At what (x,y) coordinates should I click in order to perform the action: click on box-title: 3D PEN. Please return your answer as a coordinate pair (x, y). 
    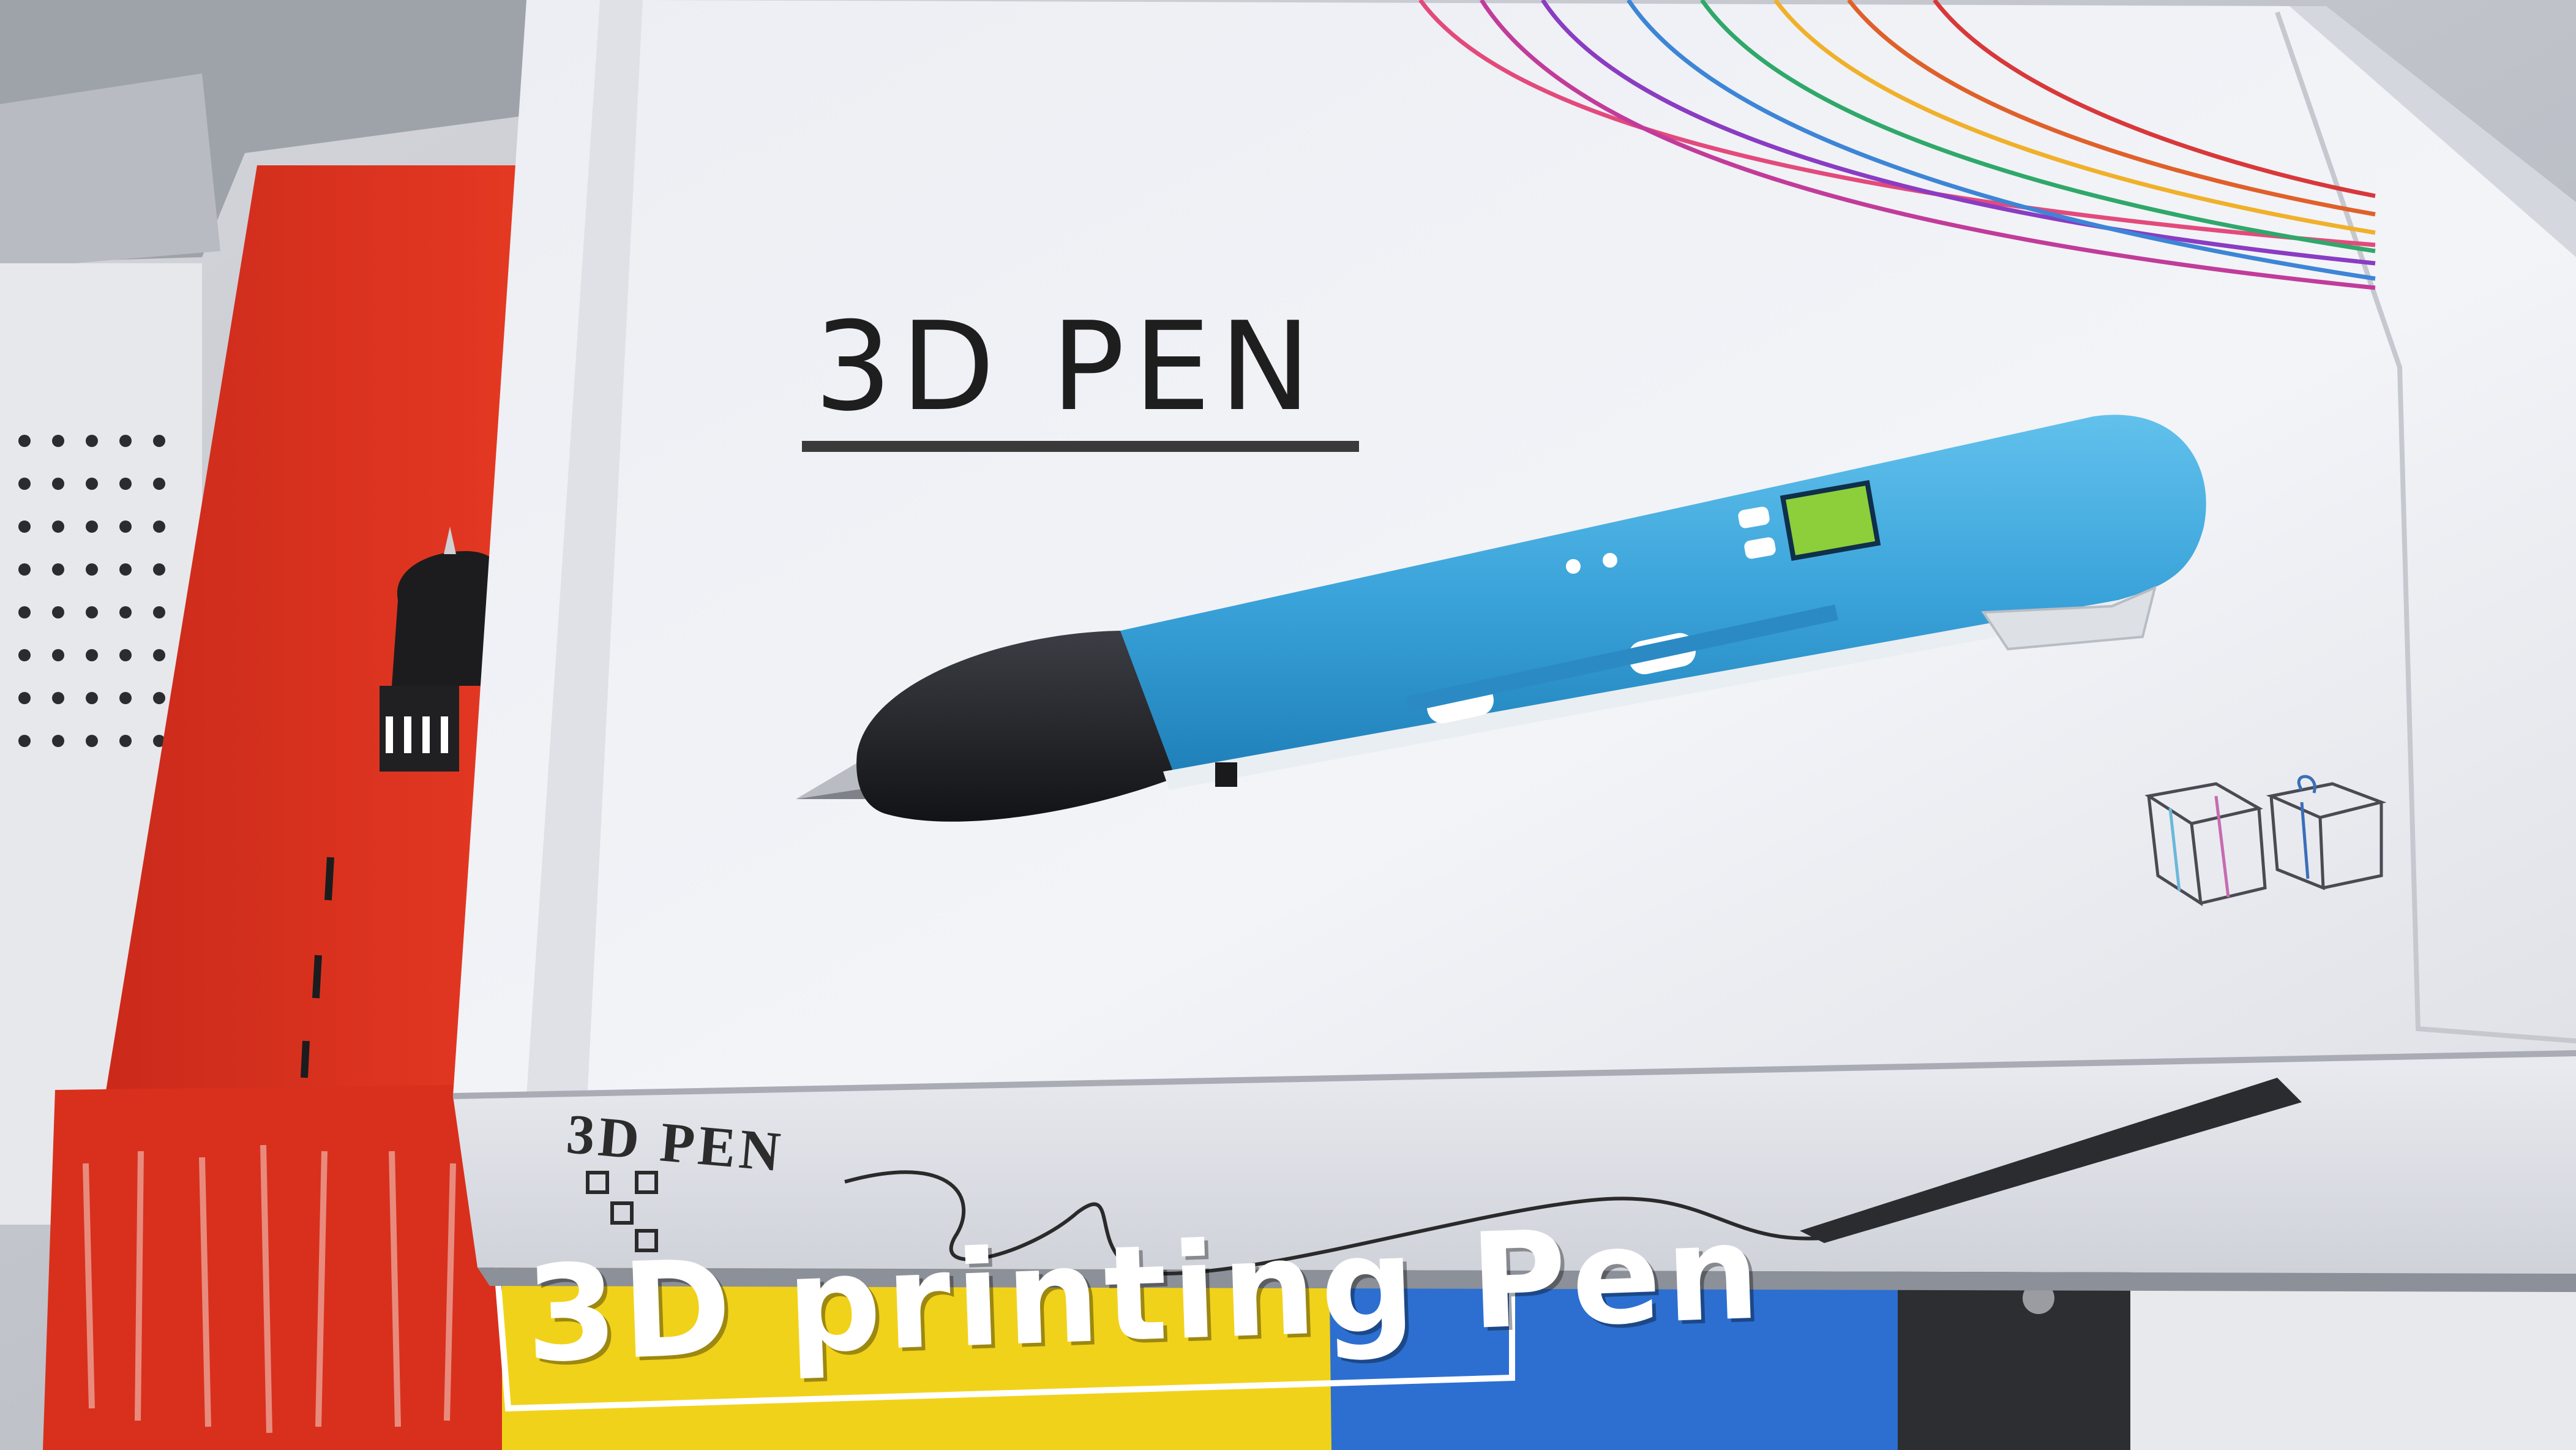
    Looking at the image, I should click on (1067, 367).